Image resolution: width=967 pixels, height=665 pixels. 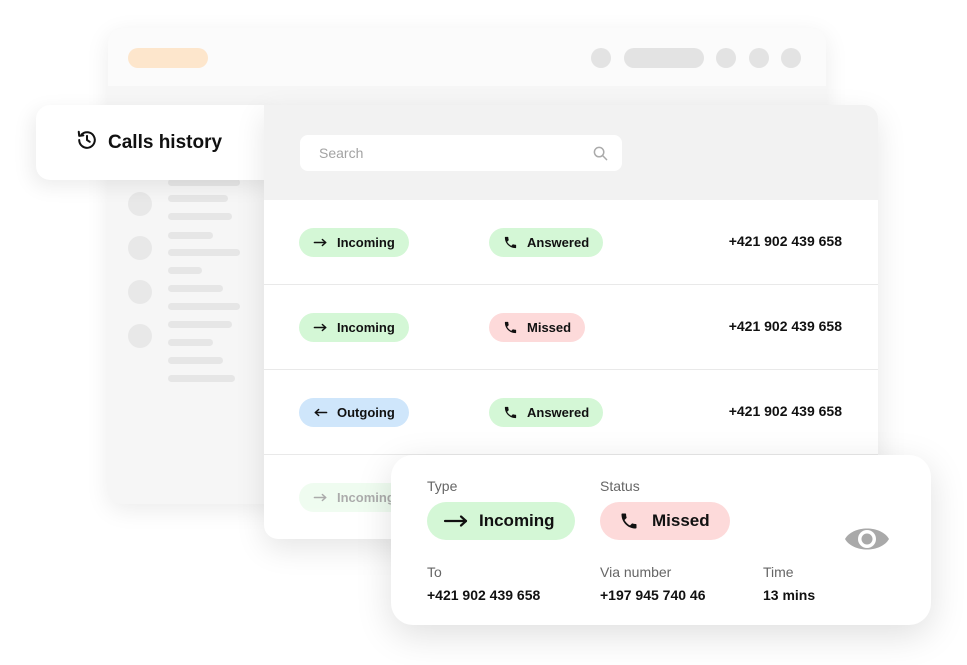 I want to click on call-type-badge: Outgoing, so click(x=354, y=412).